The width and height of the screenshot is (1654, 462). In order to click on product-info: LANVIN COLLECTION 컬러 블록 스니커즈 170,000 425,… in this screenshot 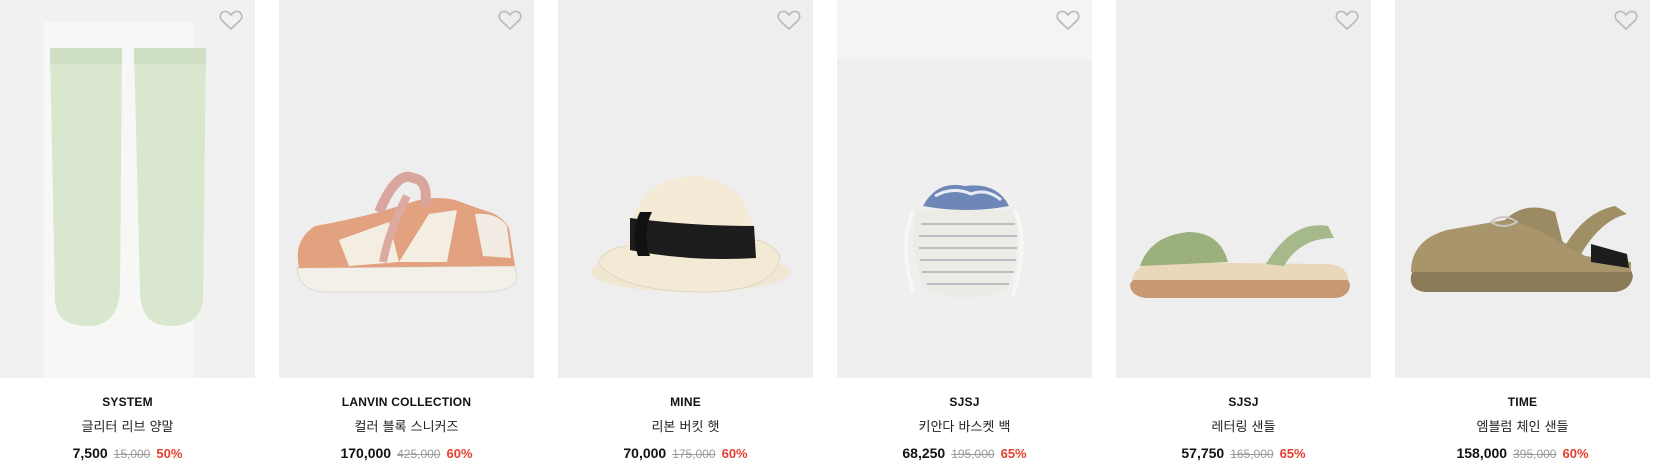, I will do `click(406, 420)`.